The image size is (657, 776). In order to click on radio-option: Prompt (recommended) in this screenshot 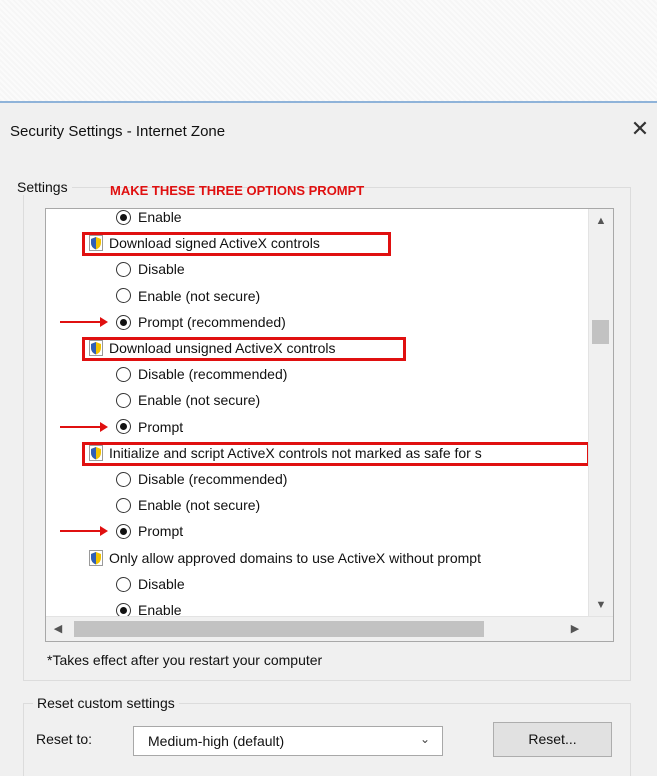, I will do `click(201, 322)`.